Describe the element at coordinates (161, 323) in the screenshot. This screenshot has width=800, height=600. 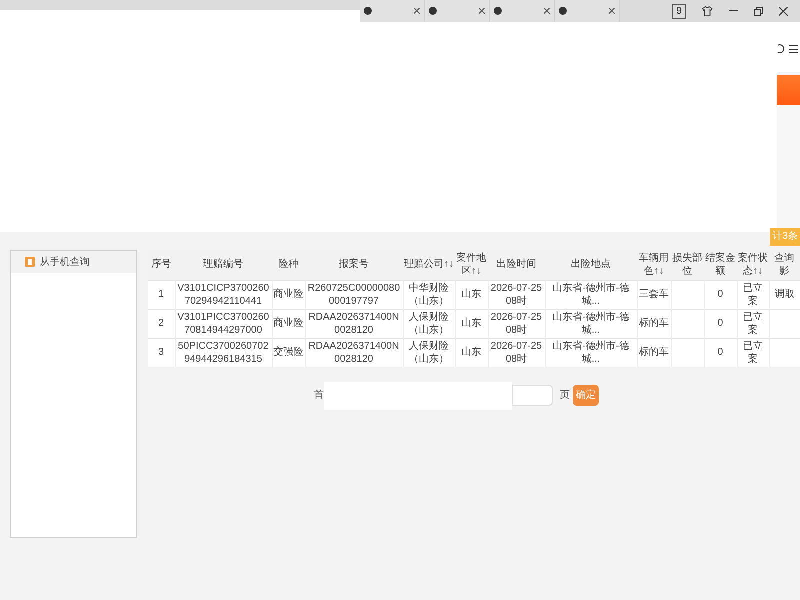
I see `table-cell: 2` at that location.